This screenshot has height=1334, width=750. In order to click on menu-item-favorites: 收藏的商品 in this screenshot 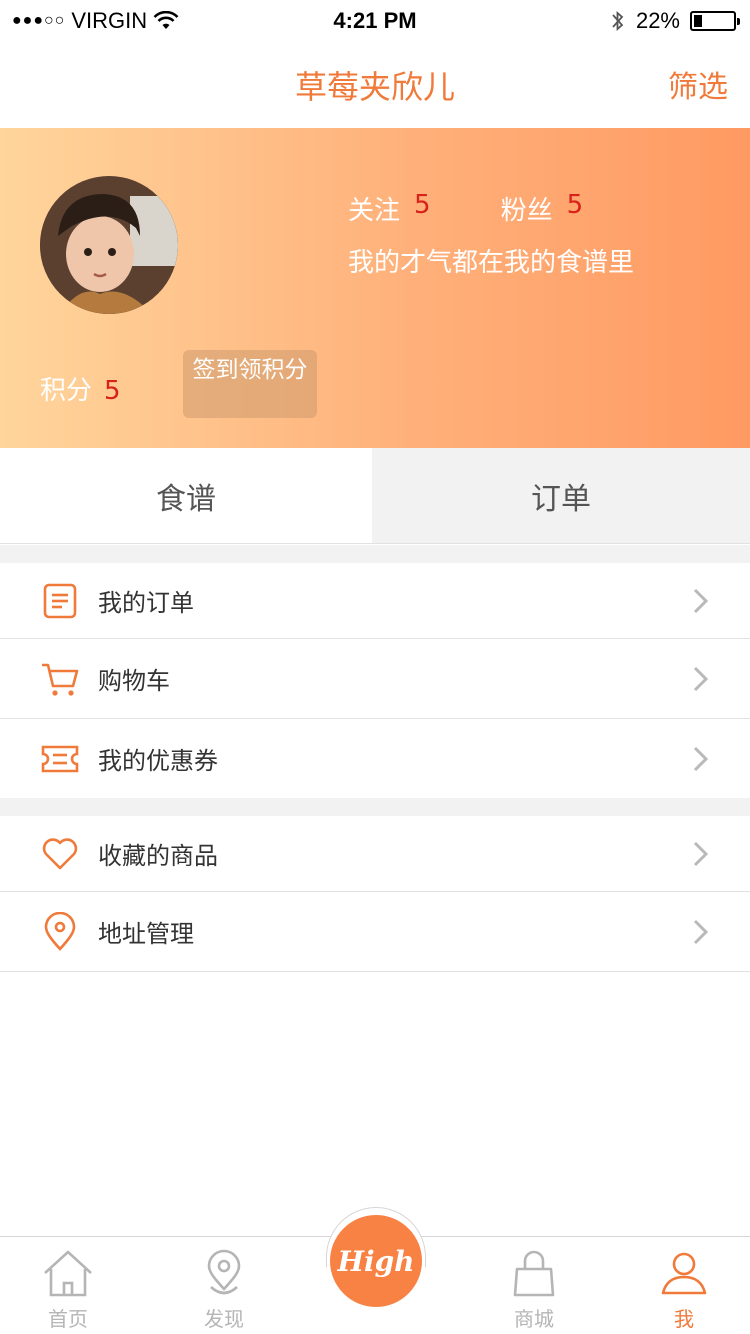, I will do `click(375, 854)`.